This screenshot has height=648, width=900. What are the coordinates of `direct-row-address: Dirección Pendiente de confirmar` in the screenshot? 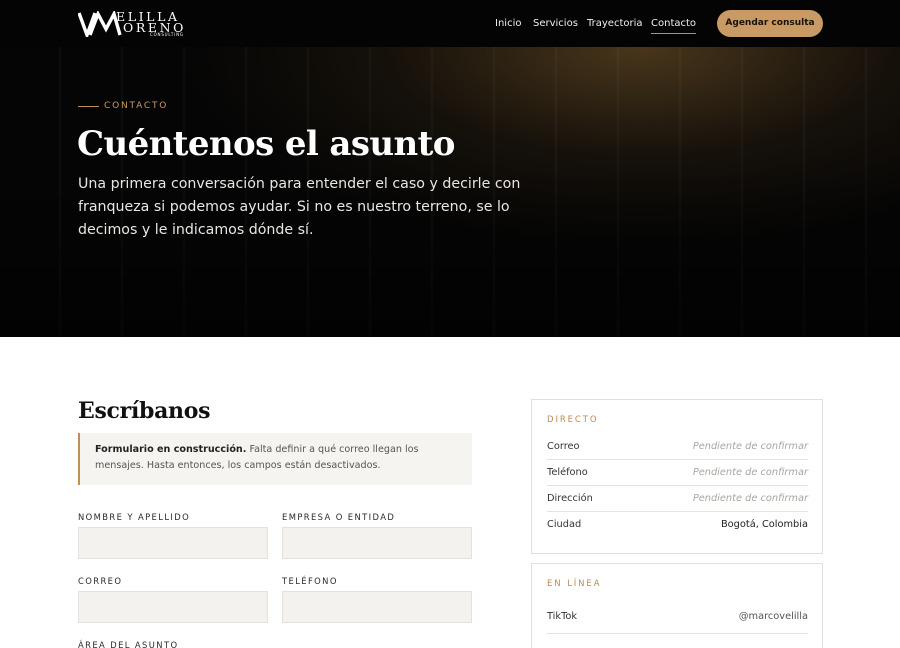 It's located at (677, 499).